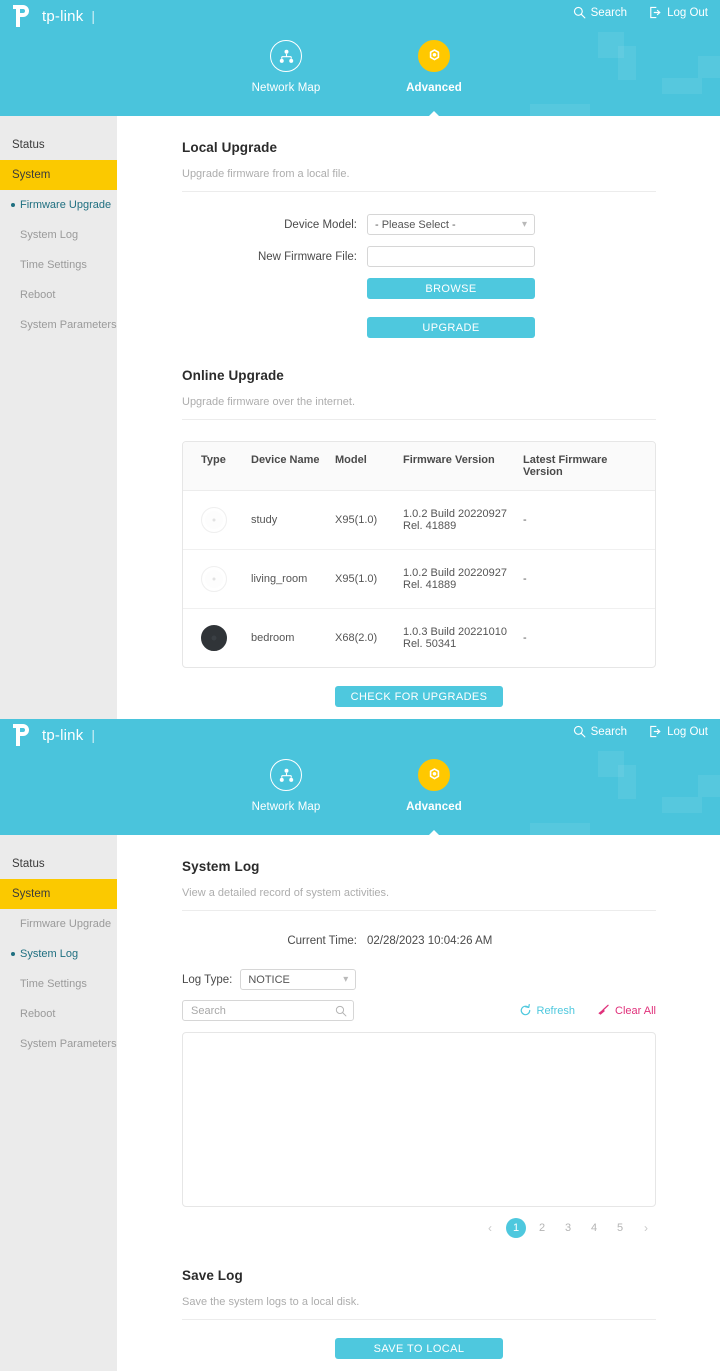 The image size is (720, 1371). I want to click on current-time-label: Current Time:, so click(322, 941).